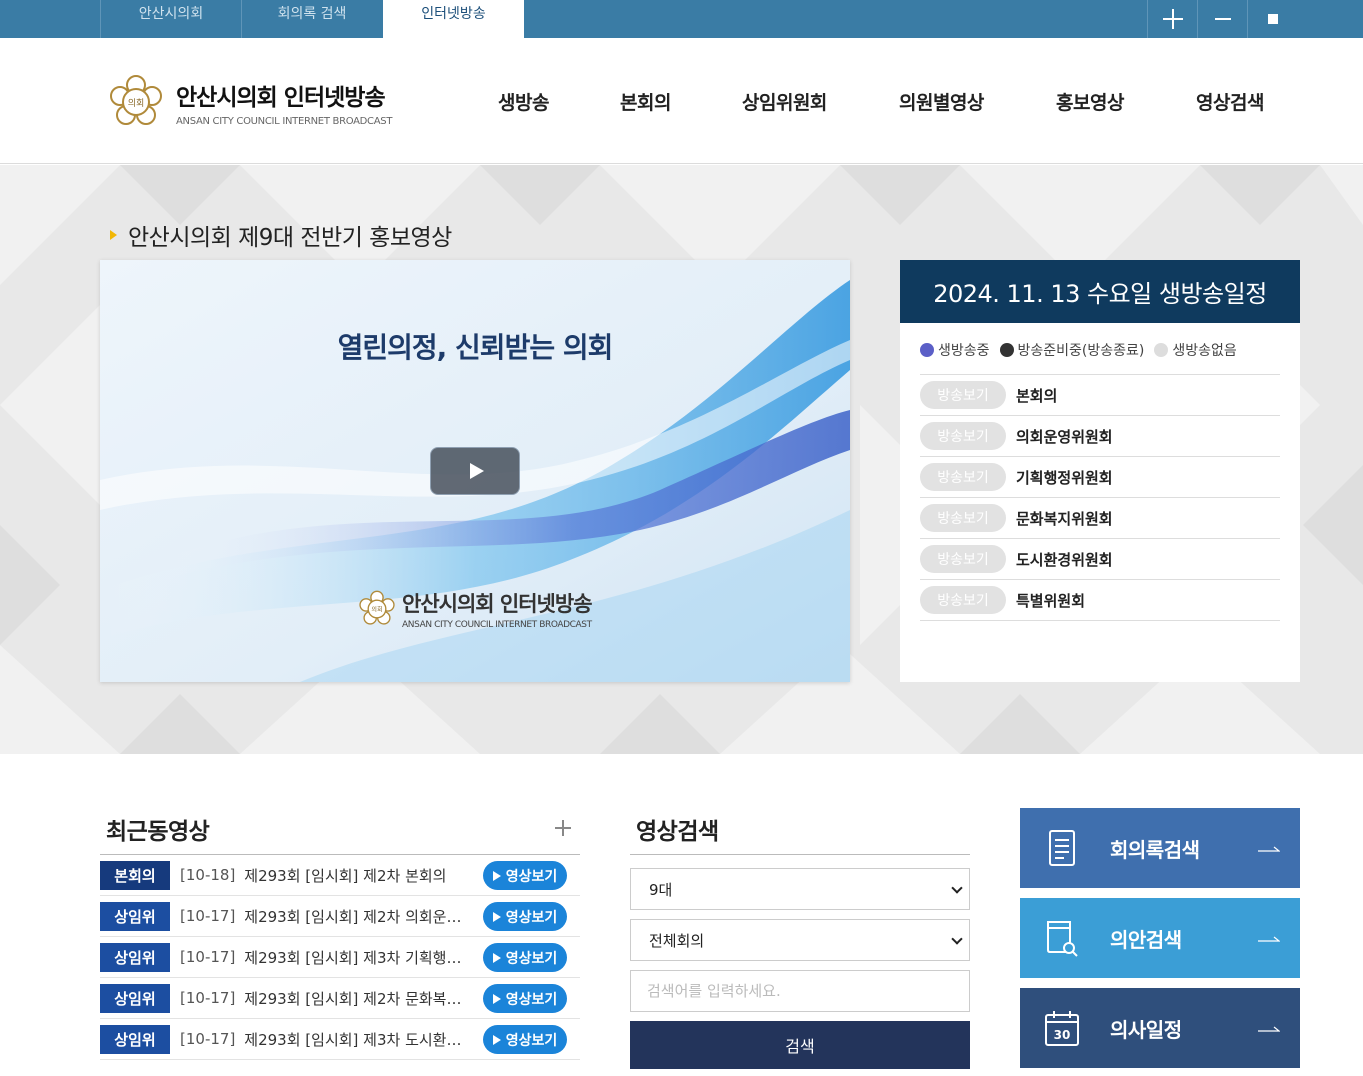  Describe the element at coordinates (645, 101) in the screenshot. I see `nav-plenary: 본회의` at that location.